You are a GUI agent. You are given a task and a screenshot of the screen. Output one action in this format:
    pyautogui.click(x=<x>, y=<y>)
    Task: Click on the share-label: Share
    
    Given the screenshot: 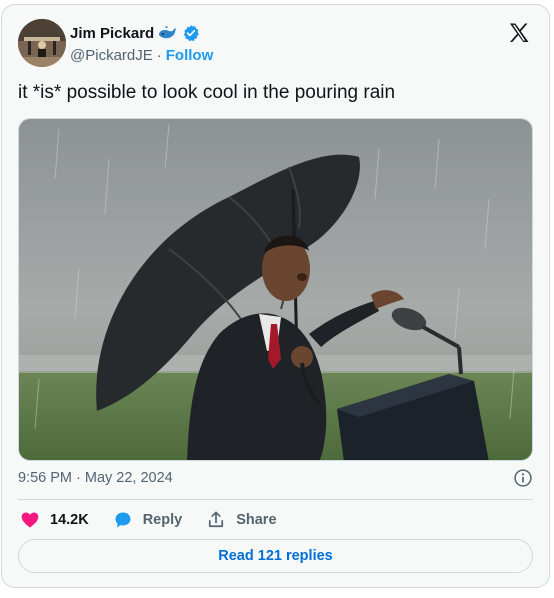 What is the action you would take?
    pyautogui.click(x=256, y=520)
    